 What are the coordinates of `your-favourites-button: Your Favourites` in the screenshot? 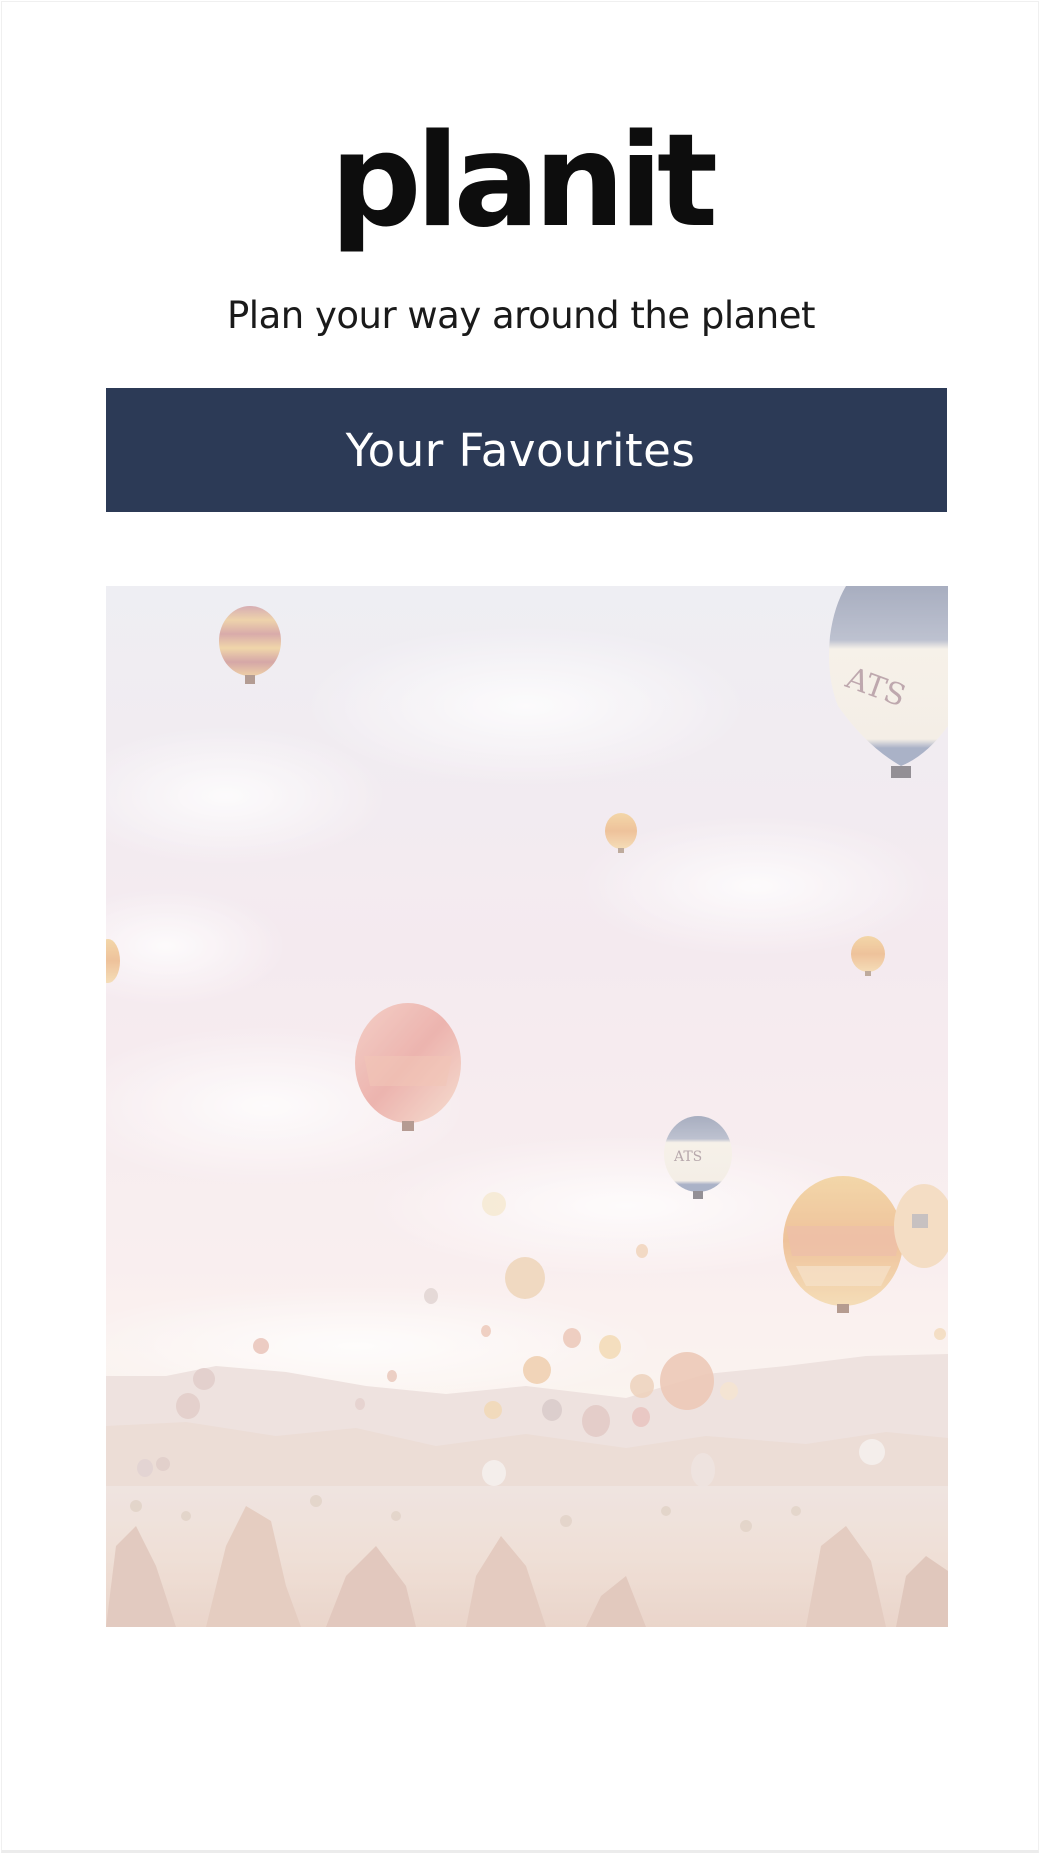 It's located at (526, 450).